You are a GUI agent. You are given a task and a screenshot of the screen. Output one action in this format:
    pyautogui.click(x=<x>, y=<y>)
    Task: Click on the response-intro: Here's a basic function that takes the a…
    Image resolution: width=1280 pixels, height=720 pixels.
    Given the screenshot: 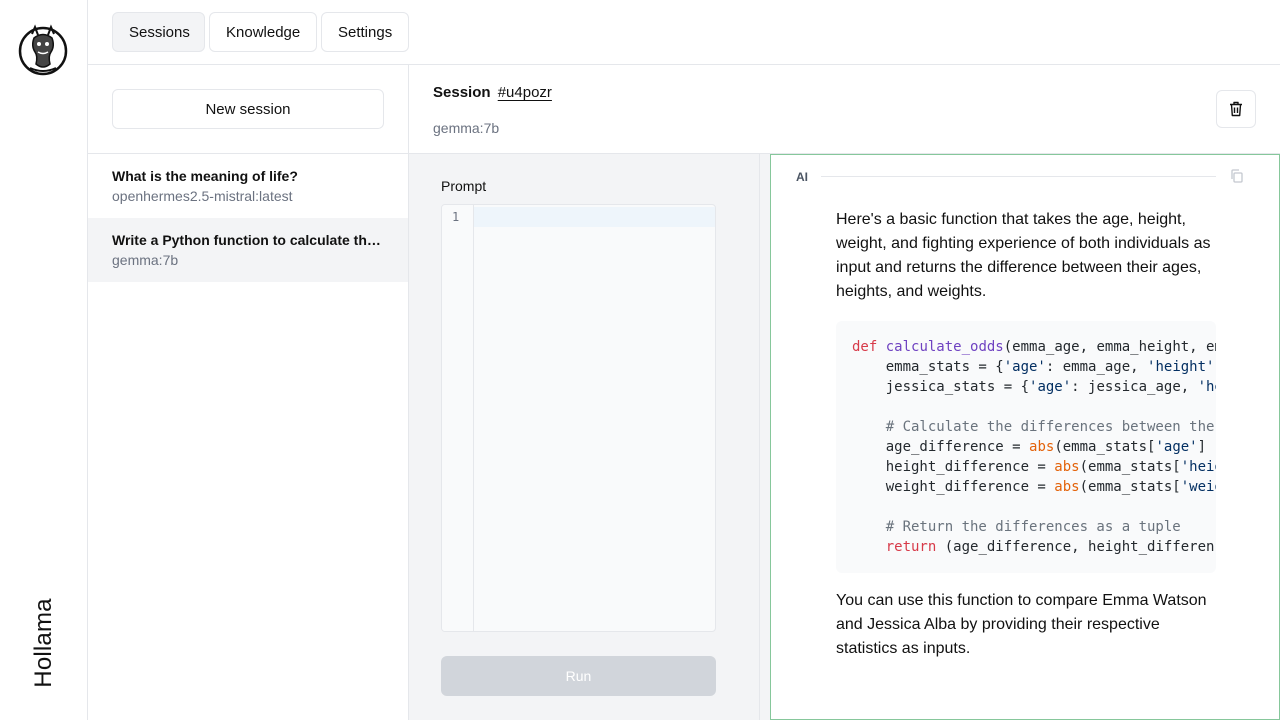 What is the action you would take?
    pyautogui.click(x=1023, y=255)
    